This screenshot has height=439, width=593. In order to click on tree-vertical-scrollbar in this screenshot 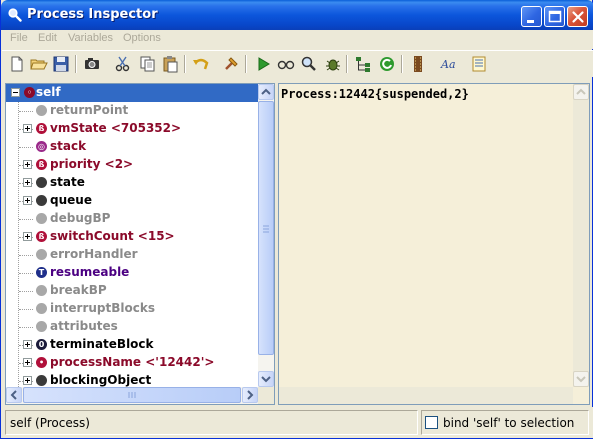, I will do `click(266, 235)`.